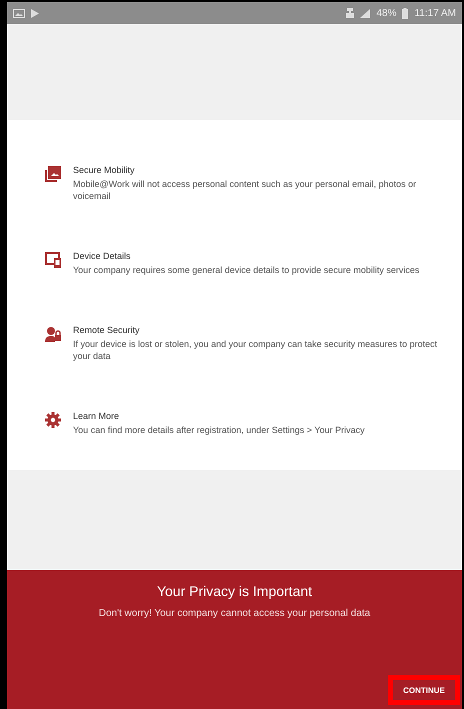 This screenshot has height=709, width=464. What do you see at coordinates (104, 169) in the screenshot?
I see `item-title: Secure Mobility` at bounding box center [104, 169].